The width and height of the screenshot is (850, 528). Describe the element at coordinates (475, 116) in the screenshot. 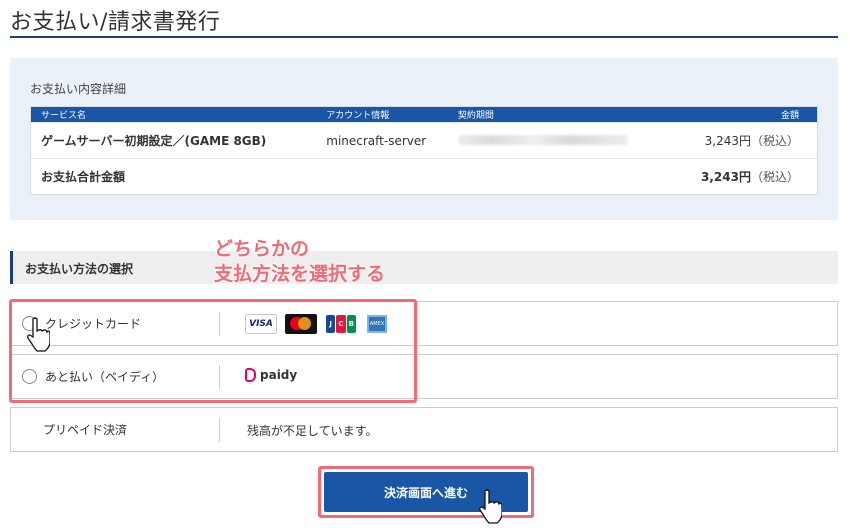

I see `column-header-period: 契約期間` at that location.